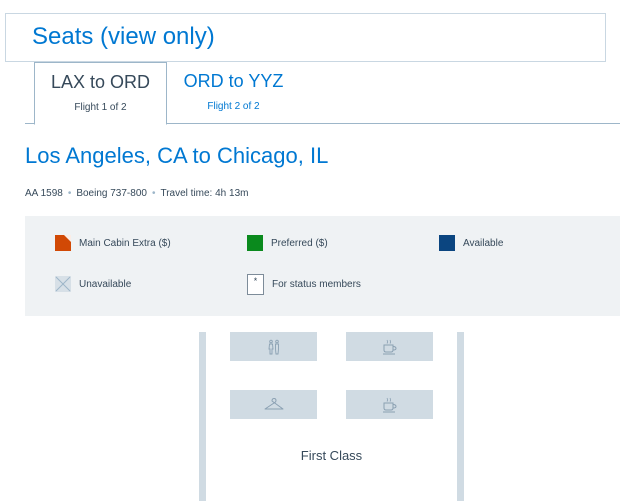  What do you see at coordinates (331, 455) in the screenshot?
I see `cabin-class-label: First Class` at bounding box center [331, 455].